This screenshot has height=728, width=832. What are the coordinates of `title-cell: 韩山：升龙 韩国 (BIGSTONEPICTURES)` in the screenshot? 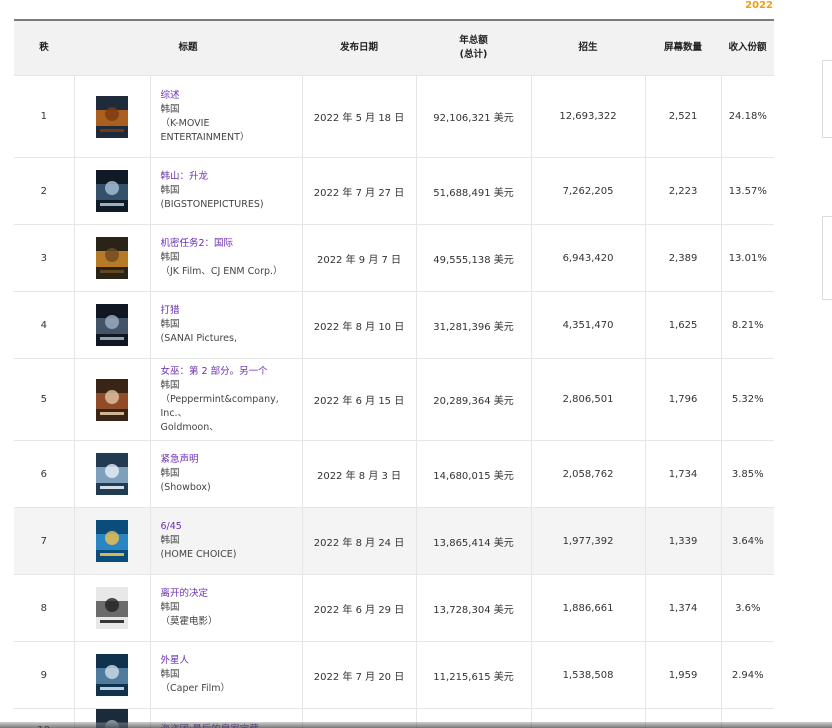 It's located at (226, 191).